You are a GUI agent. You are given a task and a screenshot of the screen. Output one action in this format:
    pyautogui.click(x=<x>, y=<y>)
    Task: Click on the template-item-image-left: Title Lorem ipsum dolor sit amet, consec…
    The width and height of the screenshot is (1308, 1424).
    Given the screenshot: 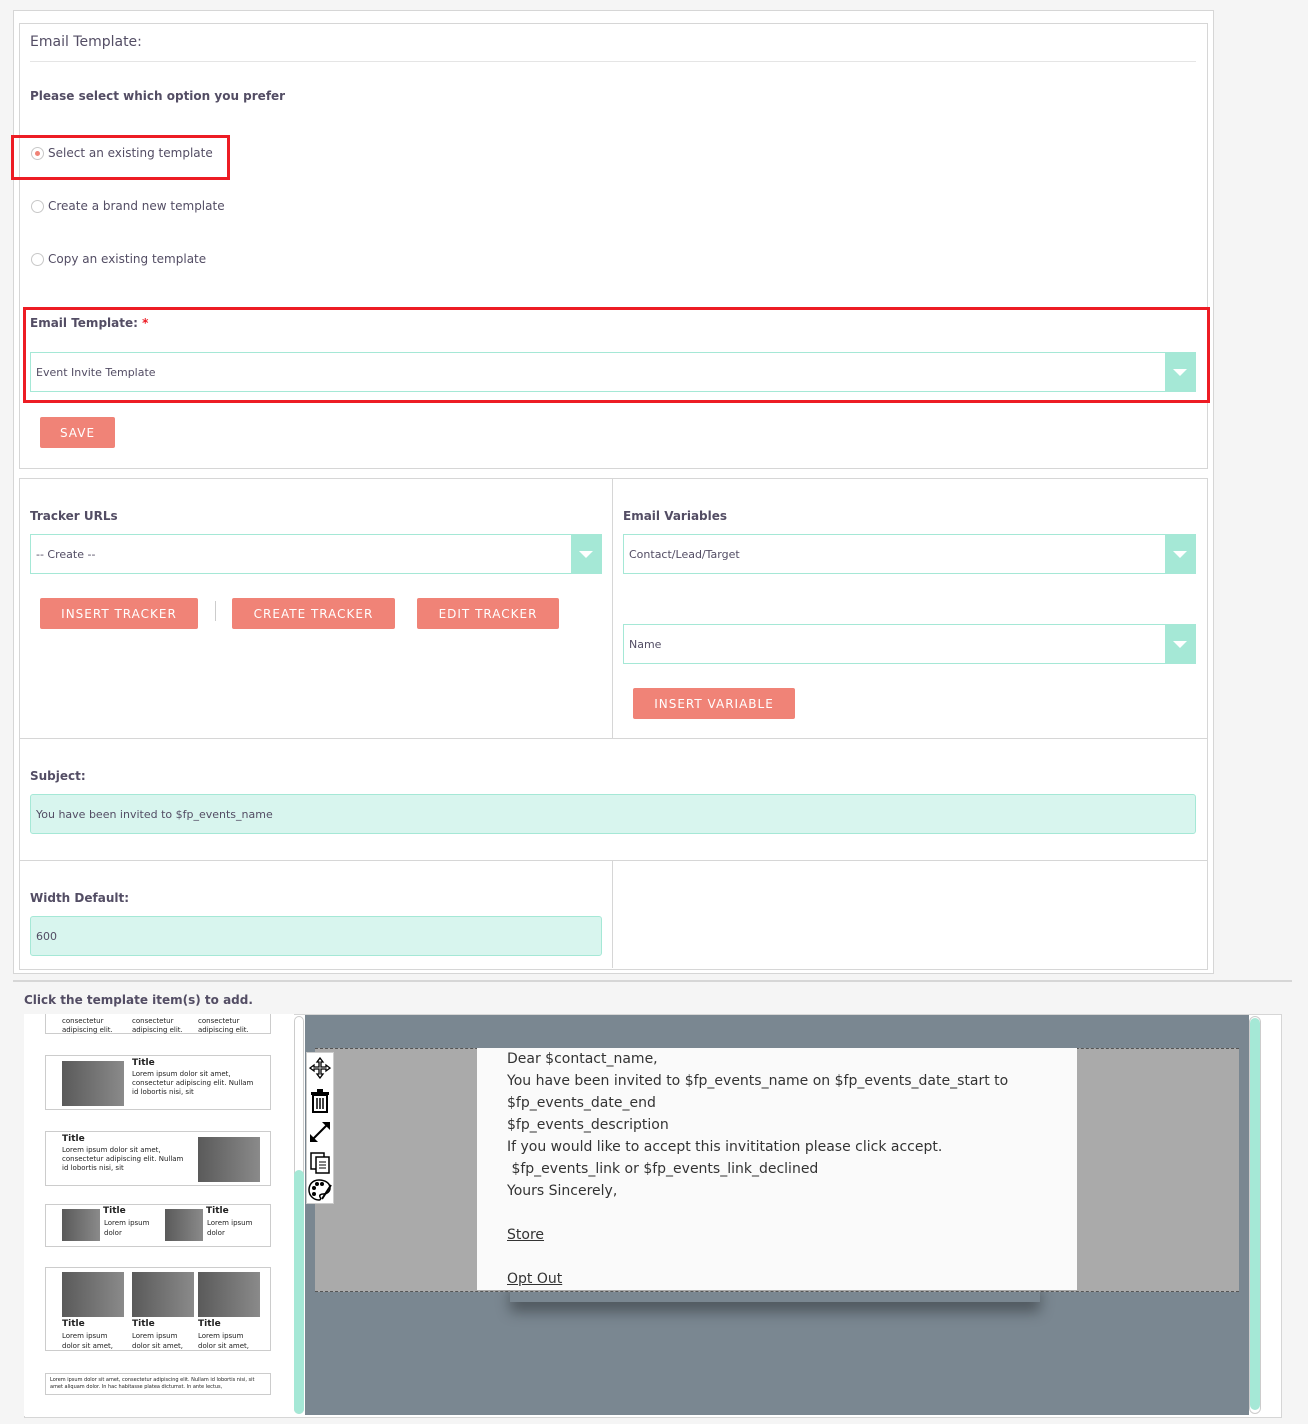 What is the action you would take?
    pyautogui.click(x=158, y=1082)
    